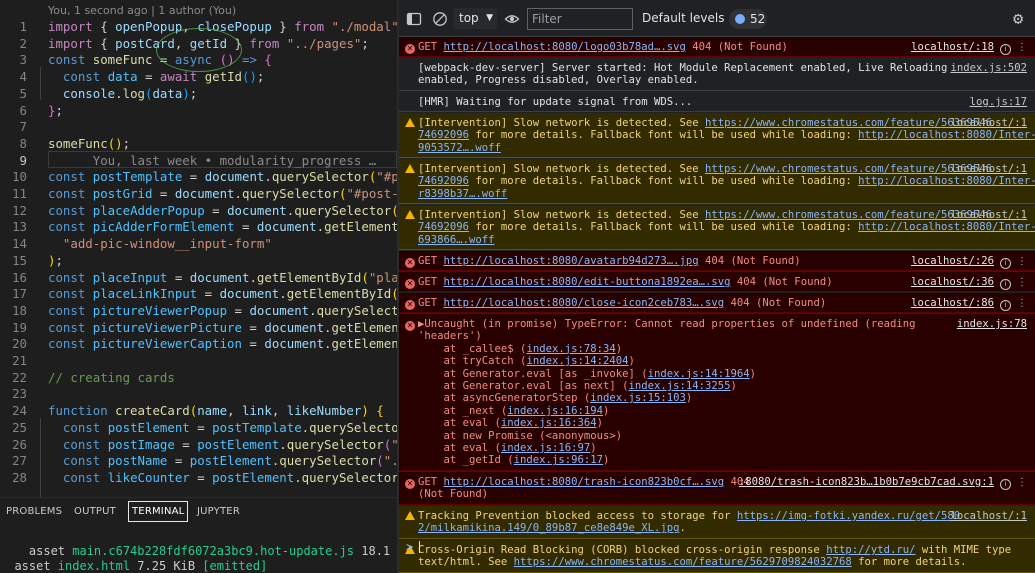 This screenshot has width=1035, height=573. Describe the element at coordinates (570, 349) in the screenshot. I see `message-link: index.js:78:34` at that location.